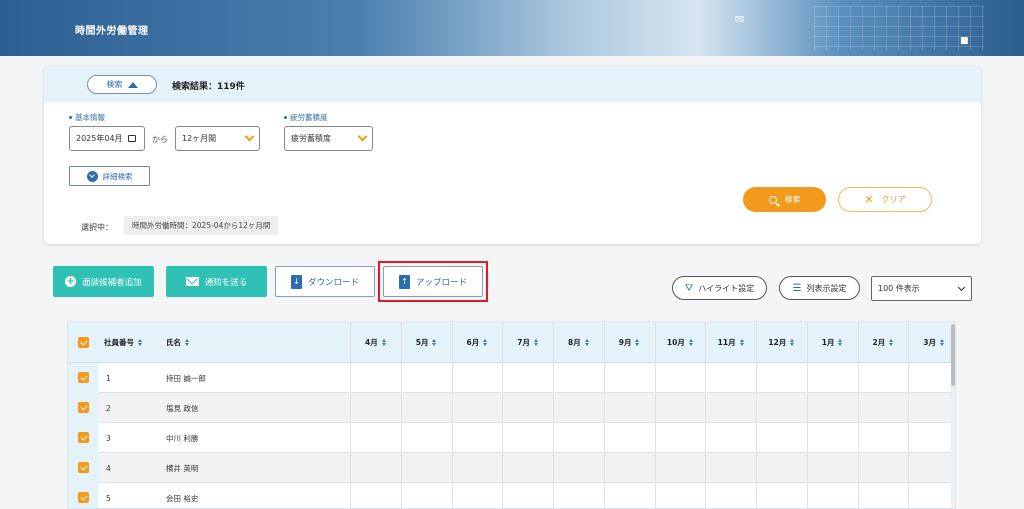 This screenshot has height=509, width=1024. Describe the element at coordinates (108, 468) in the screenshot. I see `employee-no-cell: 4` at that location.